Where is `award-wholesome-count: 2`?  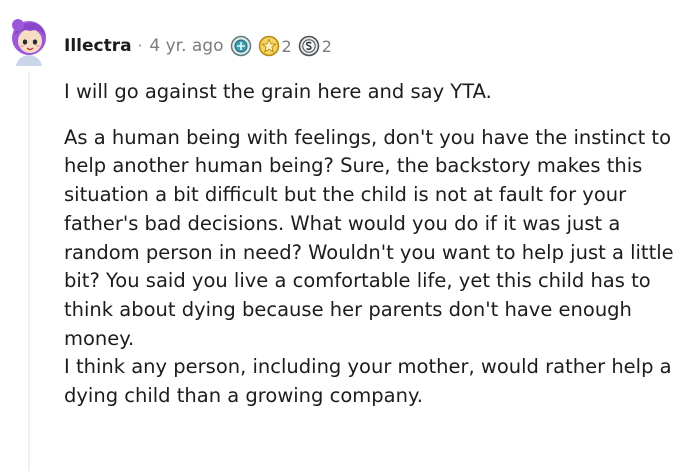
award-wholesome-count: 2 is located at coordinates (286, 46).